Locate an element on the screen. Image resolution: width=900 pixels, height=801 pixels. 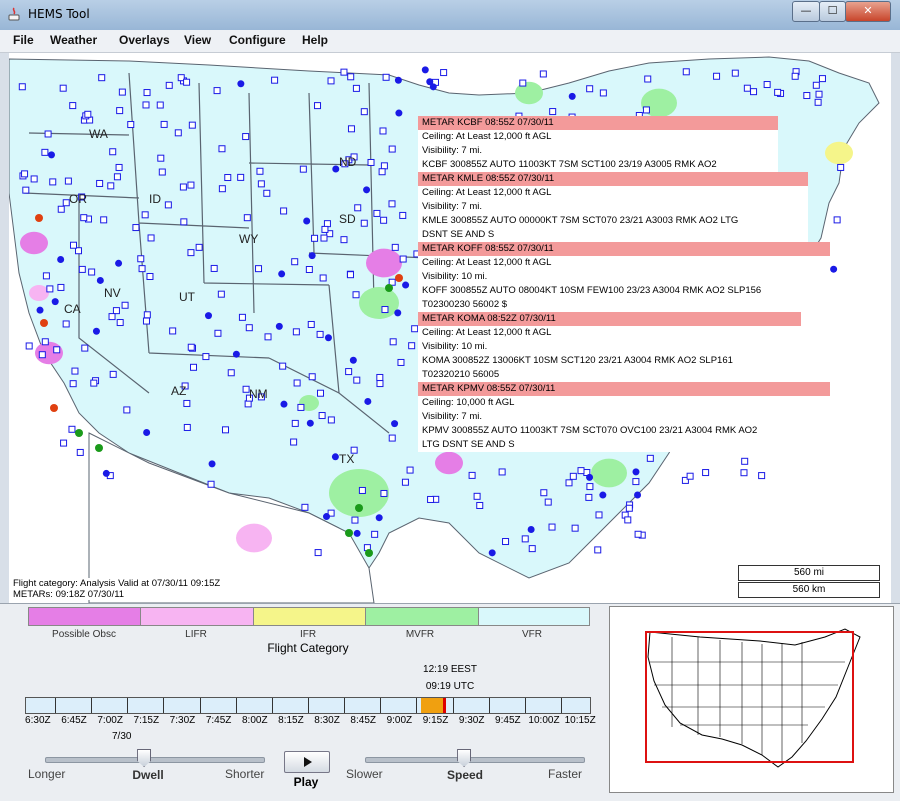
overview-map is located at coordinates (751, 699).